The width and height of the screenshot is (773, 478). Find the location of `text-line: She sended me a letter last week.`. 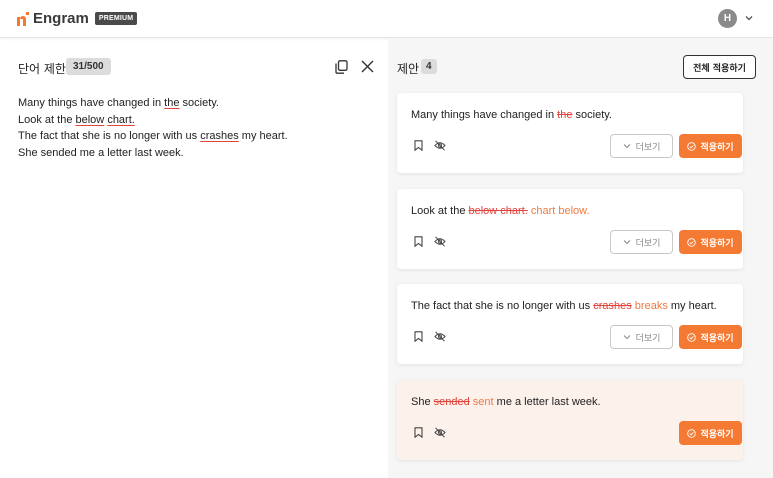

text-line: She sended me a letter last week. is located at coordinates (101, 152).